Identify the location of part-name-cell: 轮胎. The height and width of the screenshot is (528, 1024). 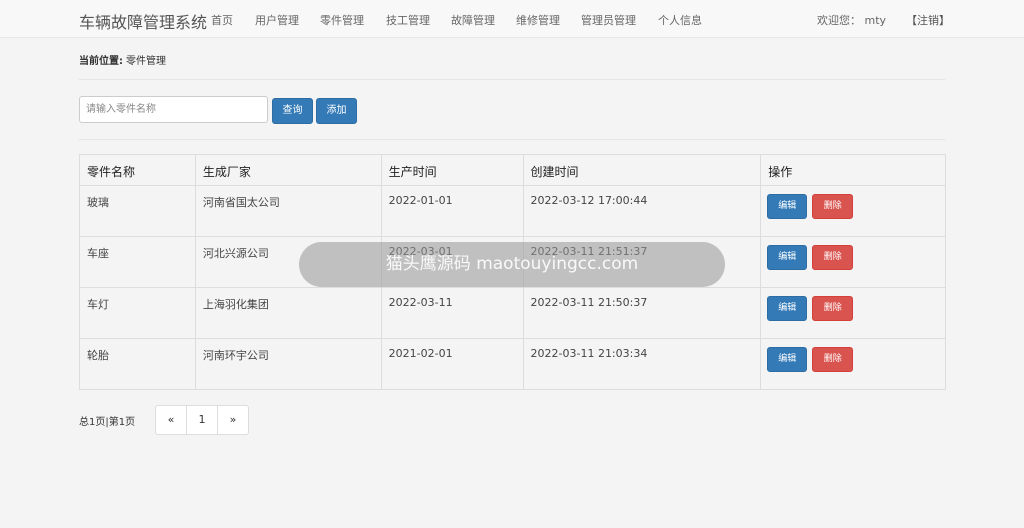
(137, 364).